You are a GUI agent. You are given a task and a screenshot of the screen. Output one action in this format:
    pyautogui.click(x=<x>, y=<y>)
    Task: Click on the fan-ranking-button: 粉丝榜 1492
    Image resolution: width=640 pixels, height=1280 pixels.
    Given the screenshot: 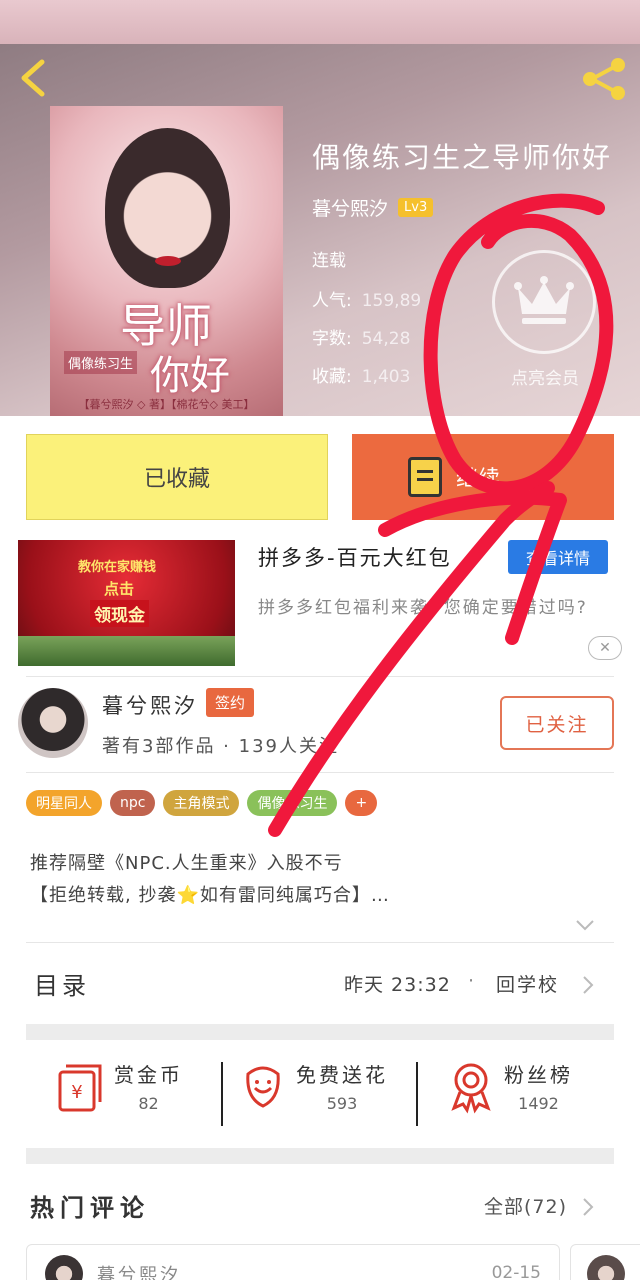 What is the action you would take?
    pyautogui.click(x=510, y=1086)
    